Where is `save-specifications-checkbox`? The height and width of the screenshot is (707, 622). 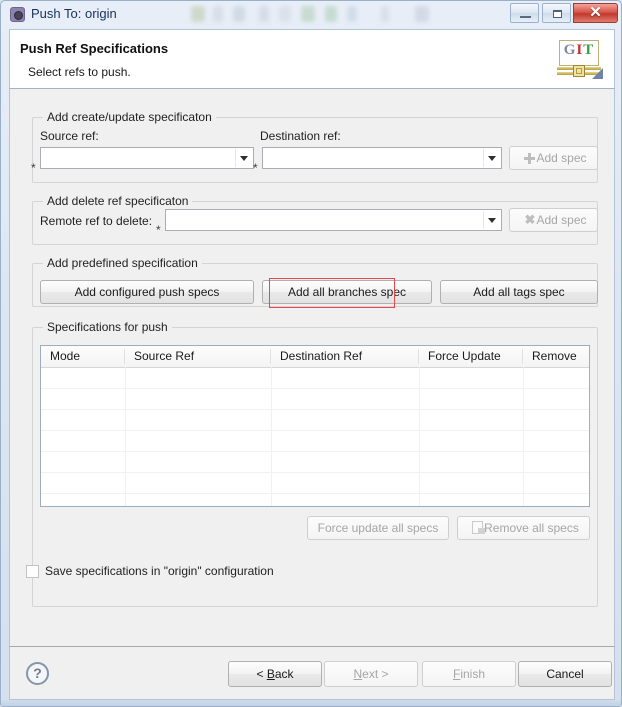
save-specifications-checkbox is located at coordinates (32, 571).